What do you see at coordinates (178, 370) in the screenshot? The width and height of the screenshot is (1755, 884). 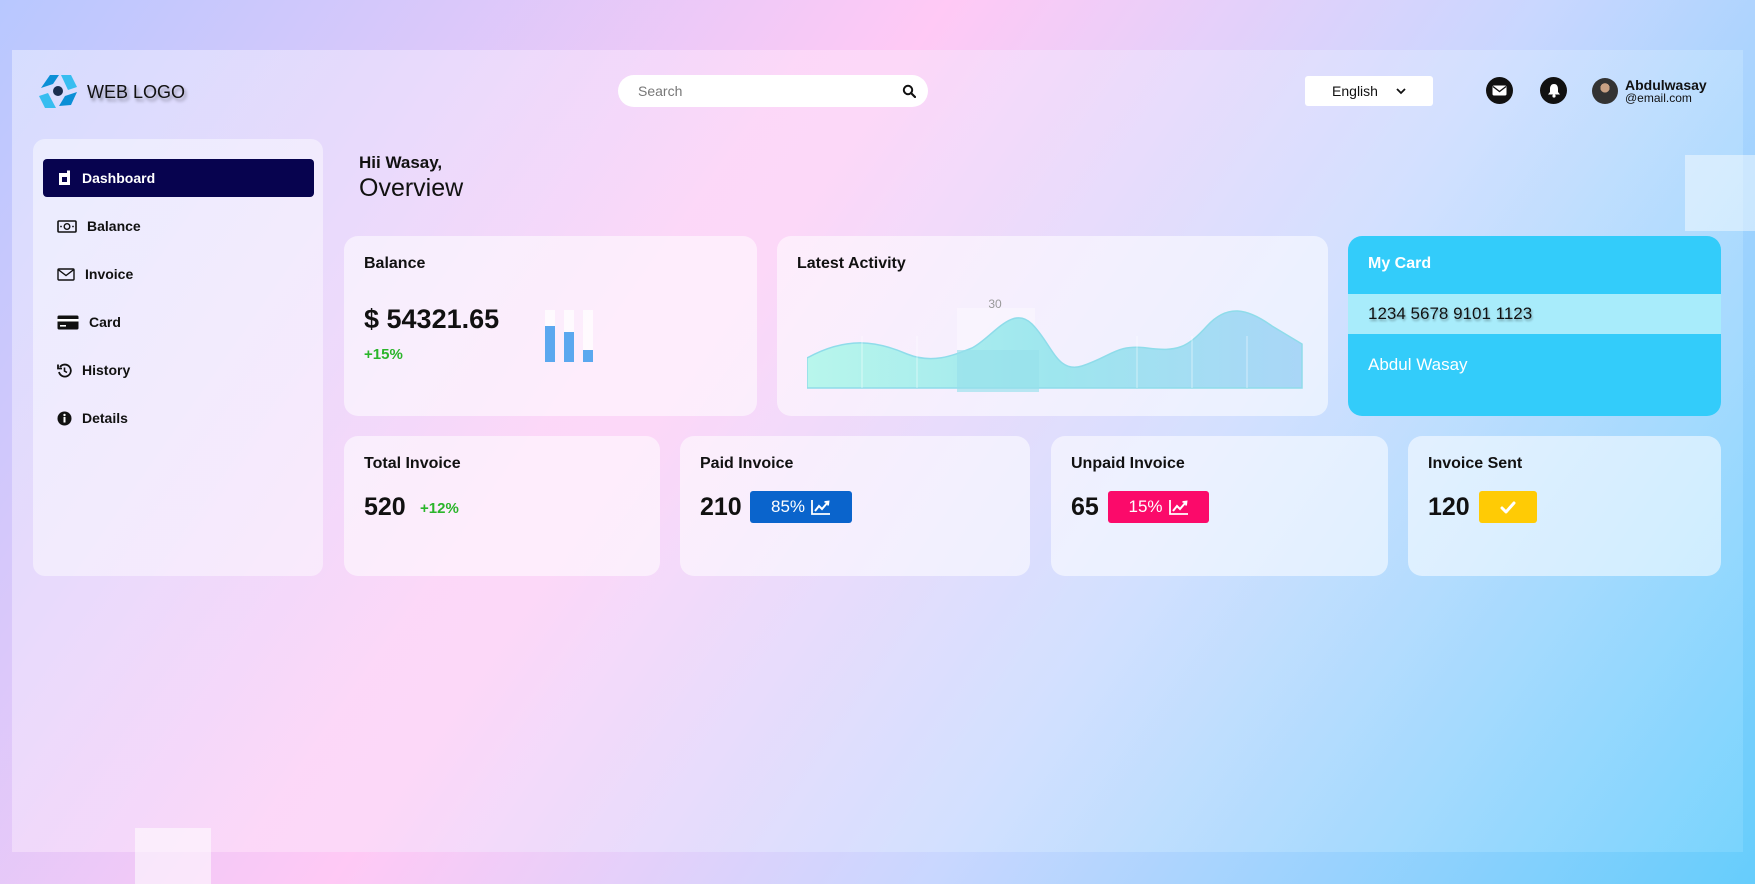 I see `sidebar-item-history: History` at bounding box center [178, 370].